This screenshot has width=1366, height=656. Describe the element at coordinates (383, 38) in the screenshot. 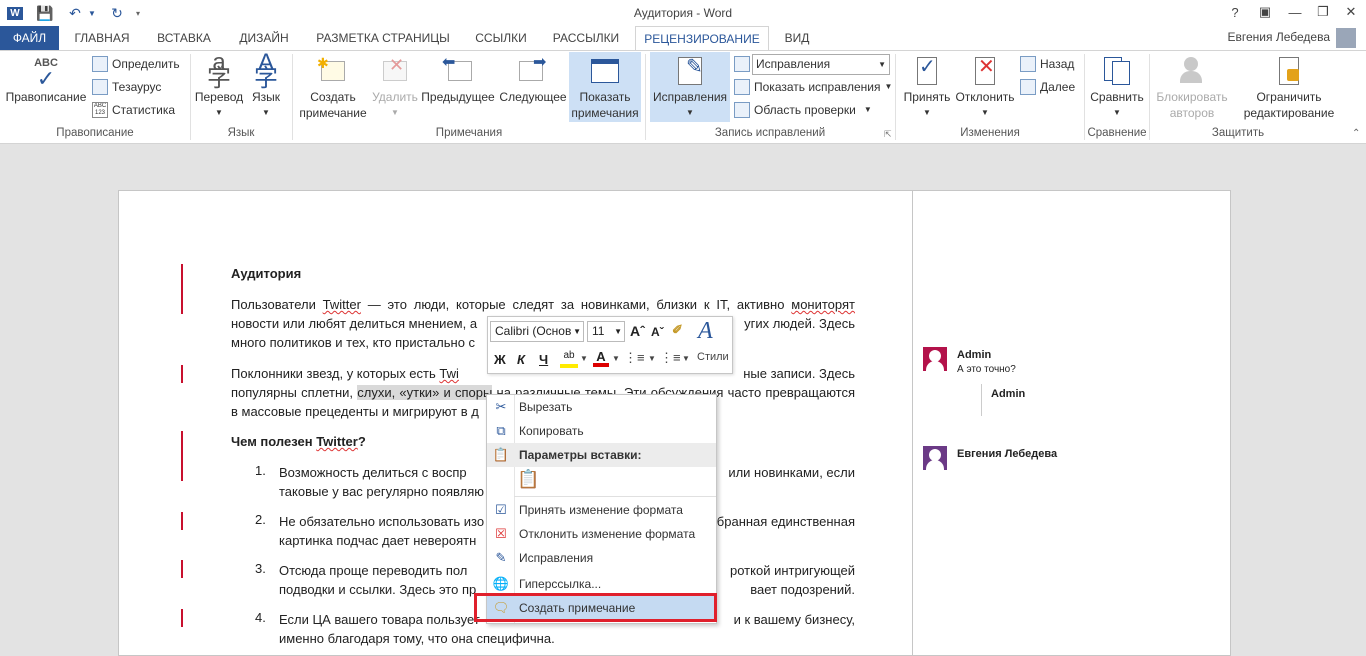

I see `tab-page-layout: РАЗМЕТКА СТРАНИЦЫ` at that location.